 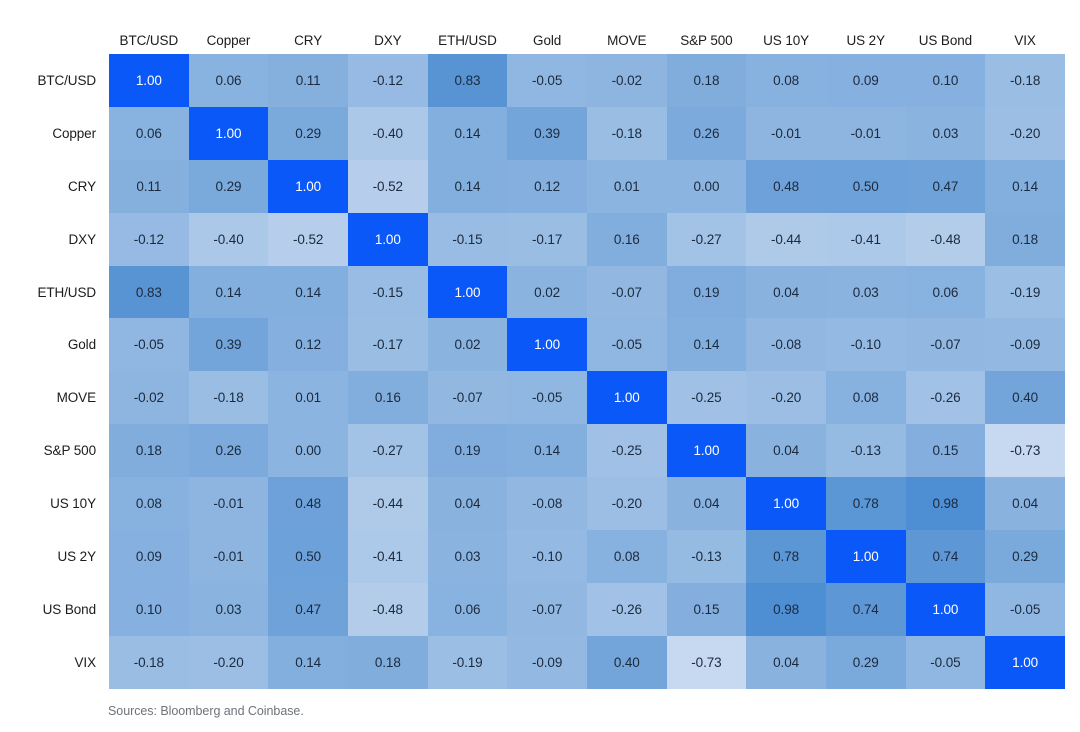 I want to click on matrix-cell: 0.11, so click(x=149, y=186).